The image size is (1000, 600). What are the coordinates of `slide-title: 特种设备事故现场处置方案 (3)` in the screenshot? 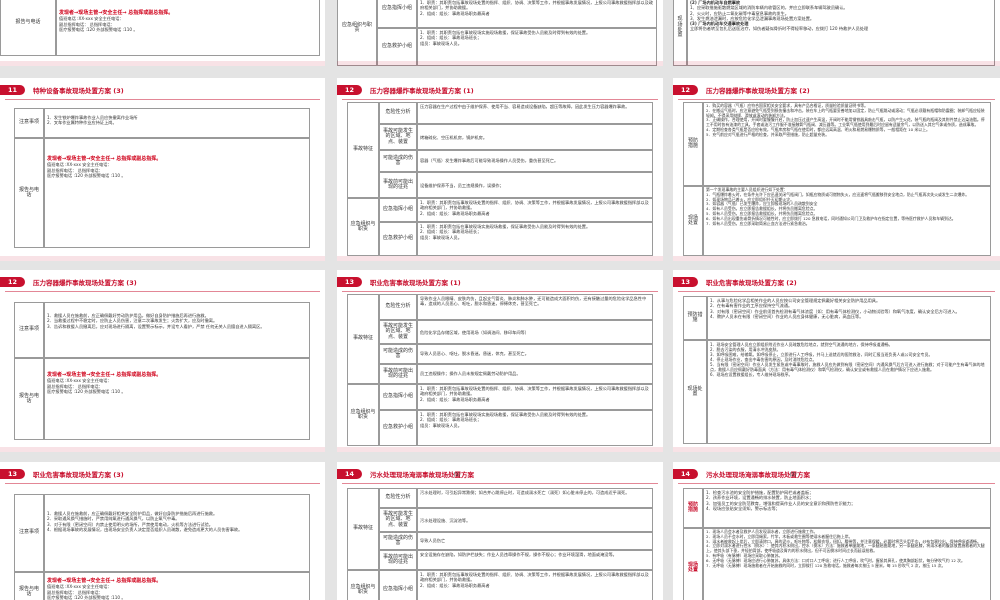 It's located at (78, 91).